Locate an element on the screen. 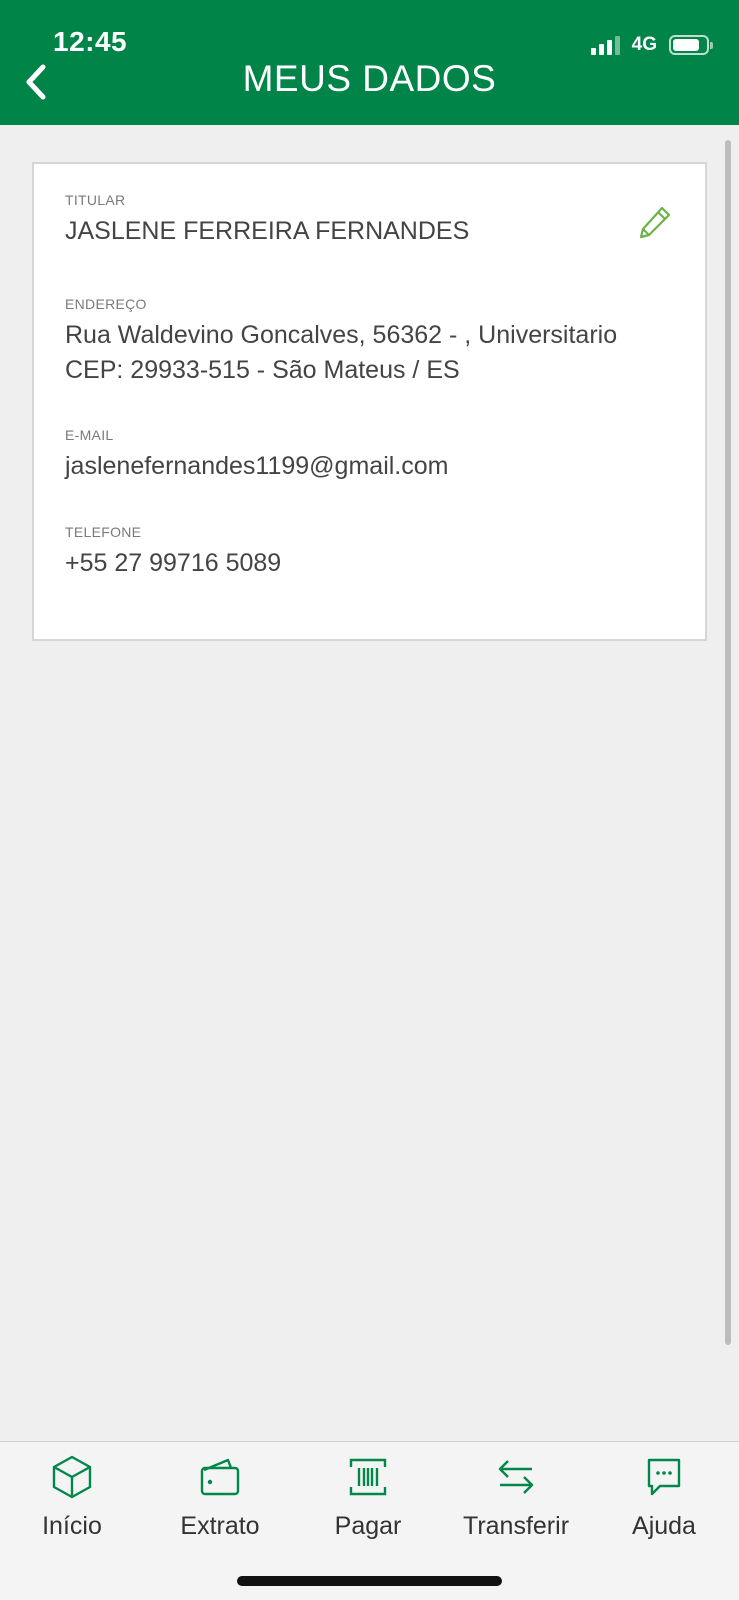  telefone-field: TELEFONE +55 27 99716 5089 is located at coordinates (370, 552).